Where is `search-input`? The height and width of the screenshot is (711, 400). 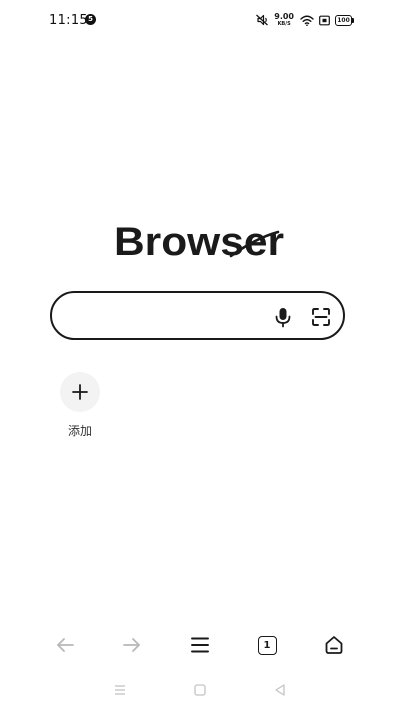 search-input is located at coordinates (169, 316).